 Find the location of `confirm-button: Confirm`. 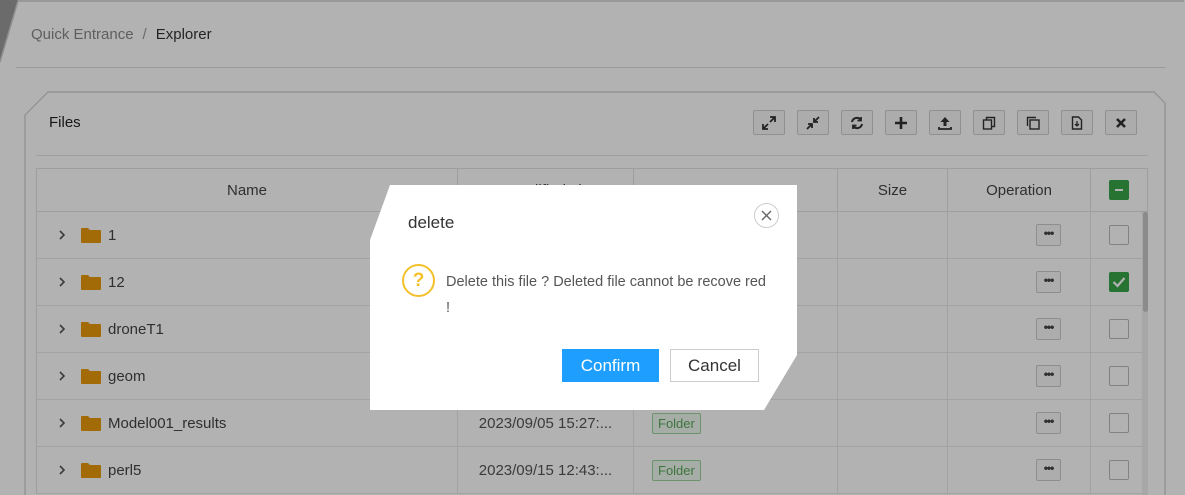

confirm-button: Confirm is located at coordinates (610, 365).